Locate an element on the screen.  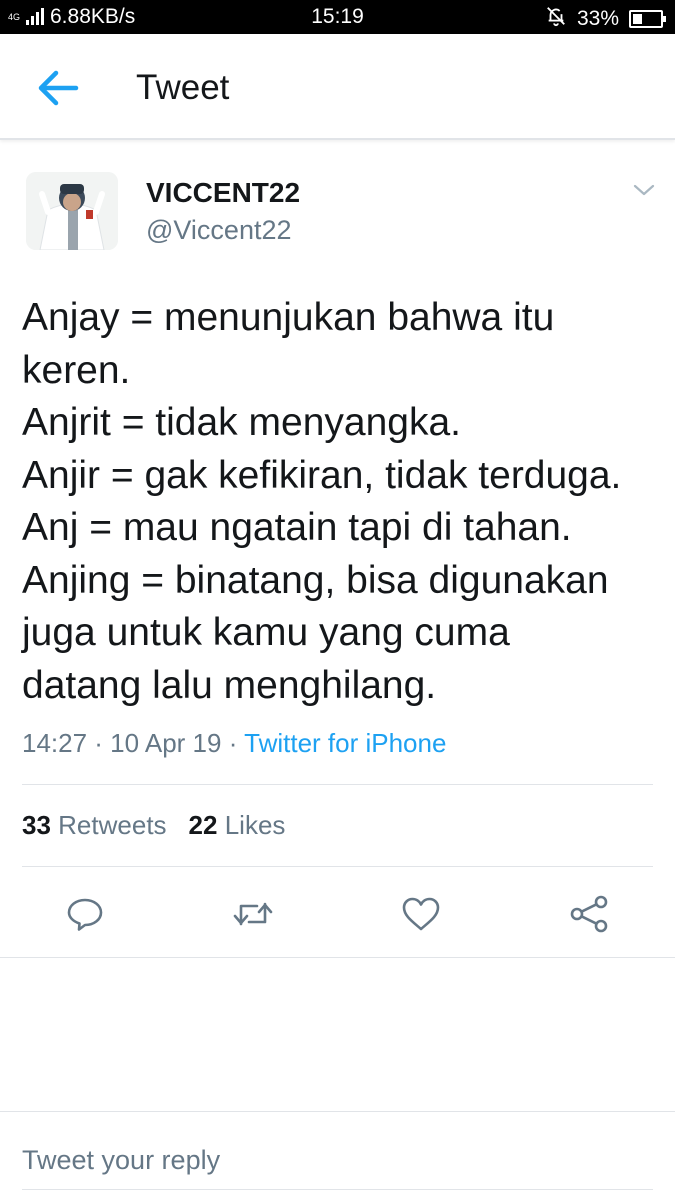
likes-stat: 22 Likes is located at coordinates (237, 825).